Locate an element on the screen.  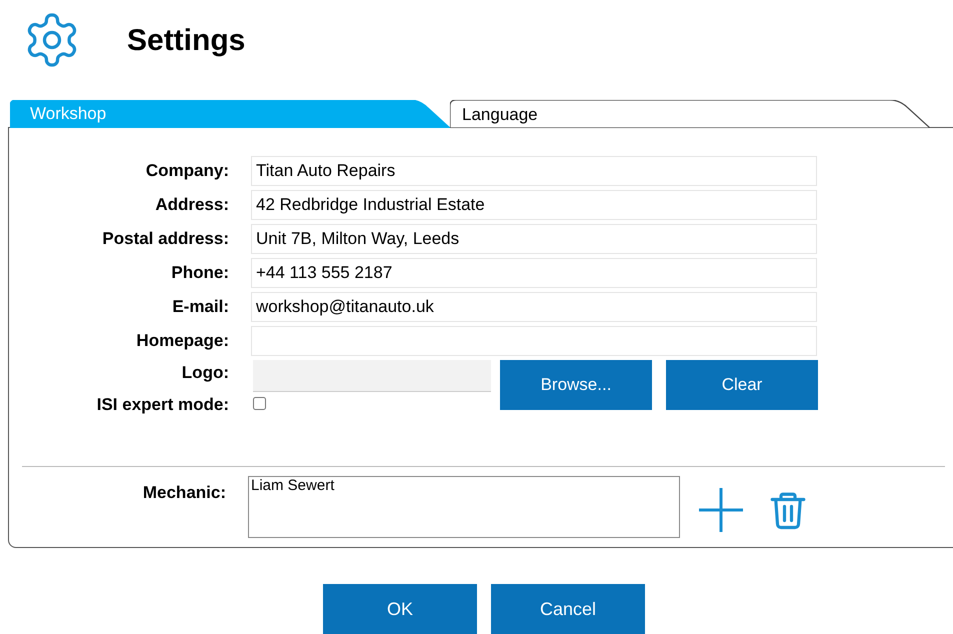
input-field: 42 Redbridge Industrial Estate is located at coordinates (534, 205).